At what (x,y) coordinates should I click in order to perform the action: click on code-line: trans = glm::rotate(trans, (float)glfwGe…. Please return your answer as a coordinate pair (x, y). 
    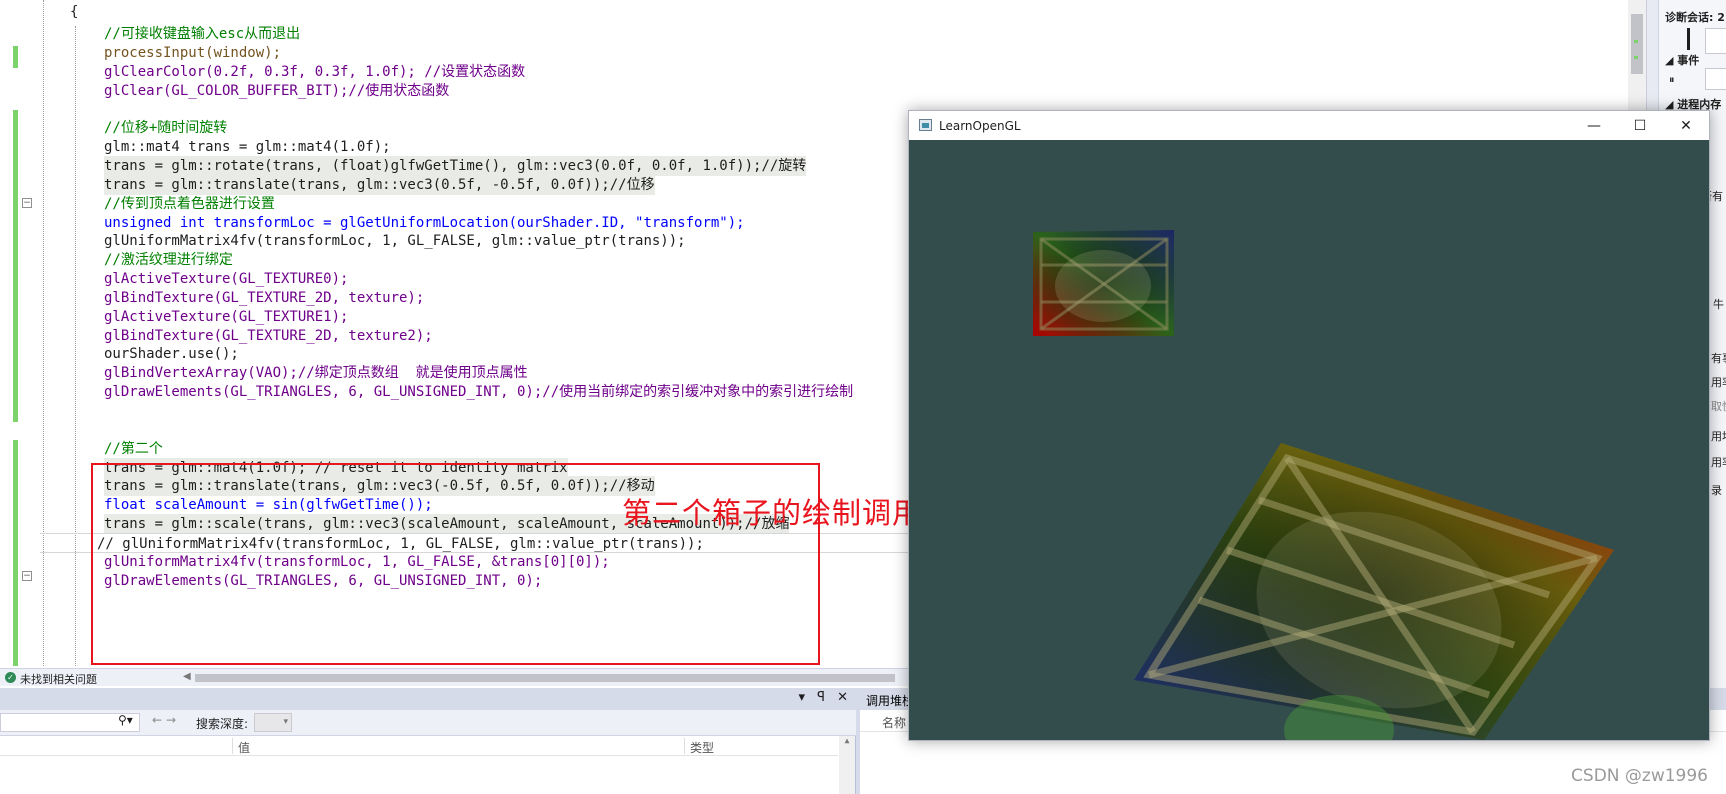
    Looking at the image, I should click on (455, 165).